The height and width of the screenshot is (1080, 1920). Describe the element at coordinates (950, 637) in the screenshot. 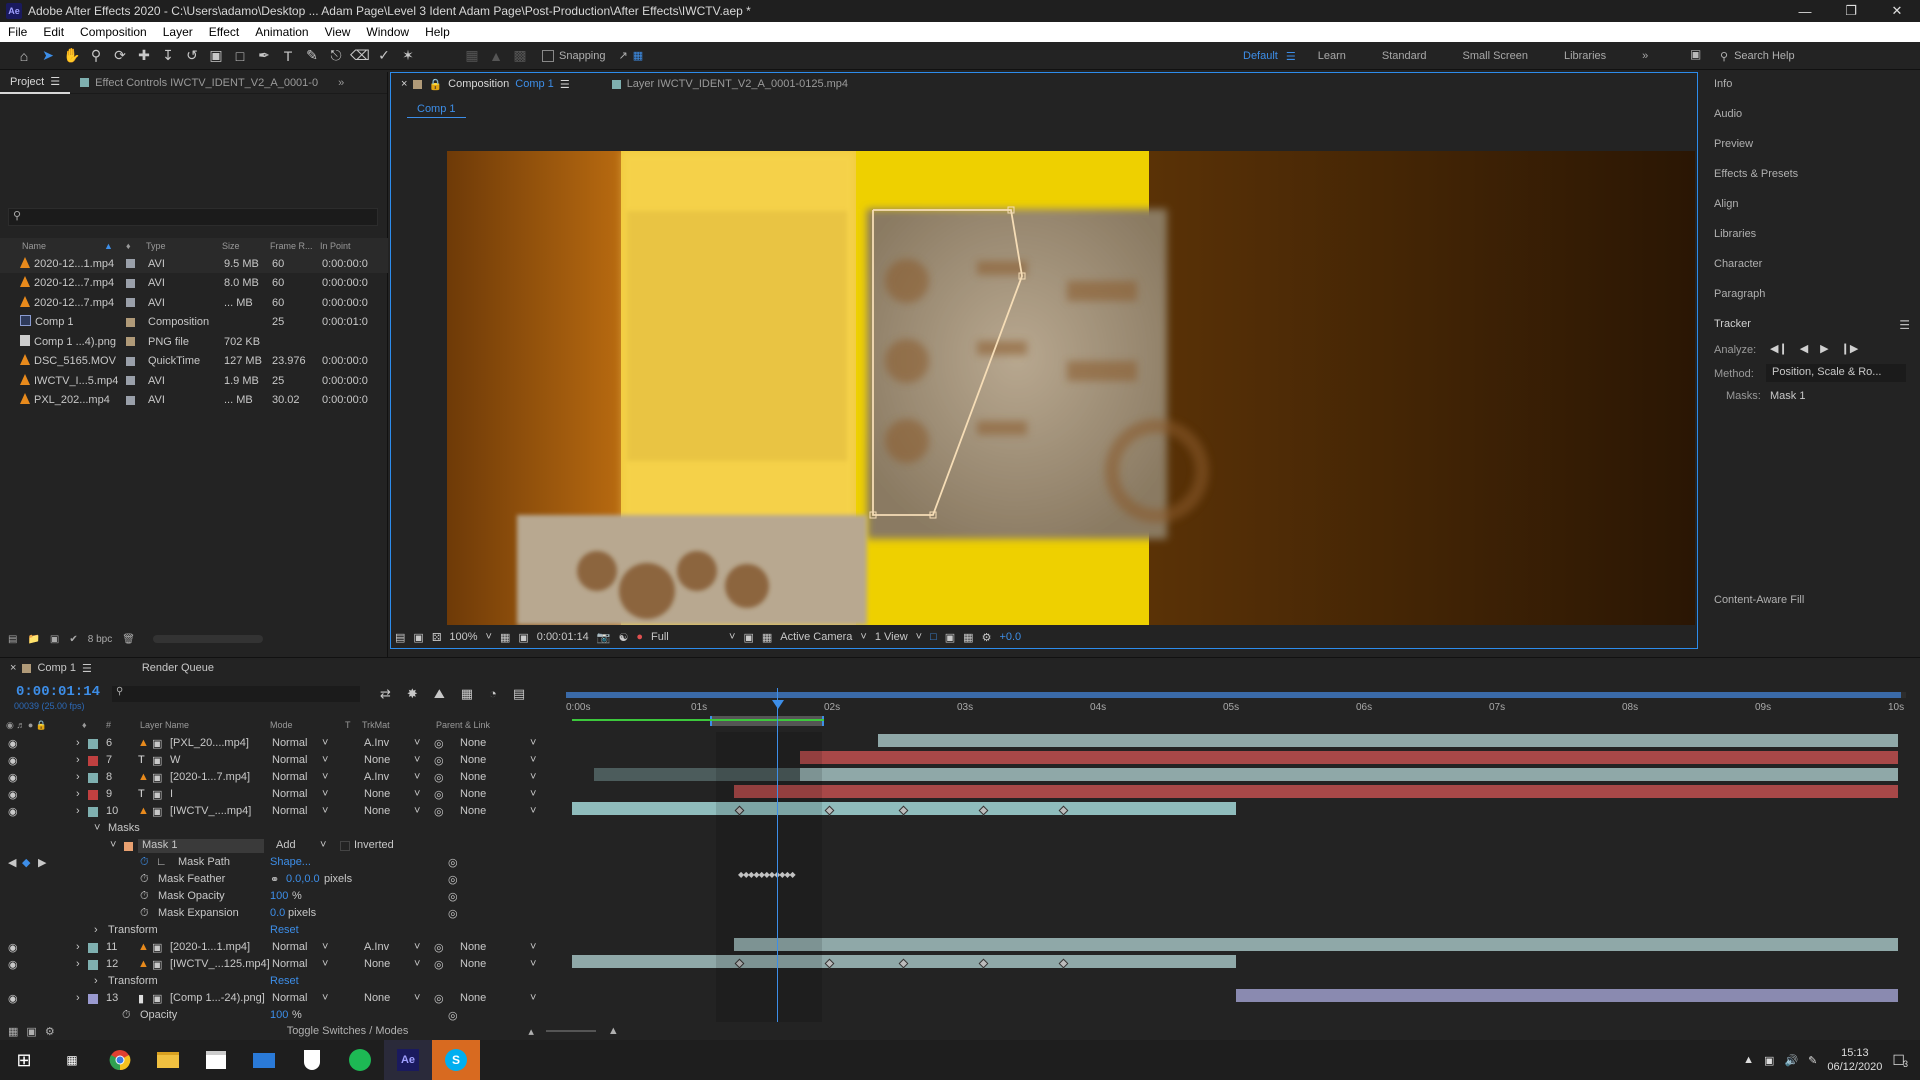

I see `flowchart-icon: ▣` at that location.